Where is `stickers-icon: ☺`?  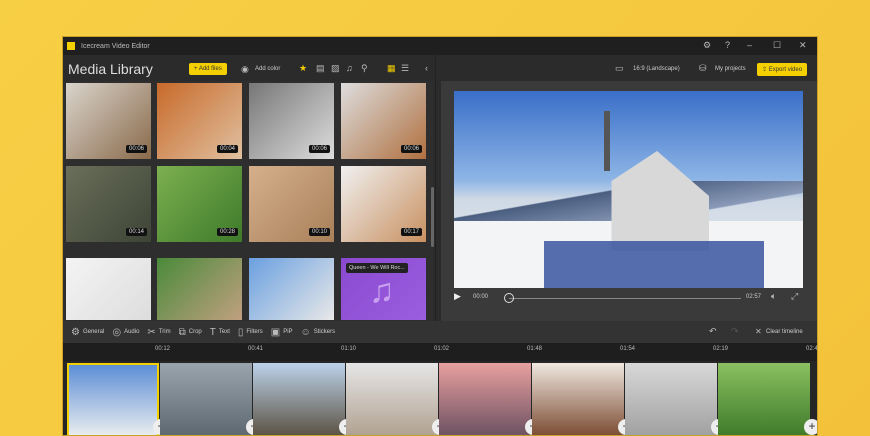
stickers-icon: ☺ is located at coordinates (305, 332).